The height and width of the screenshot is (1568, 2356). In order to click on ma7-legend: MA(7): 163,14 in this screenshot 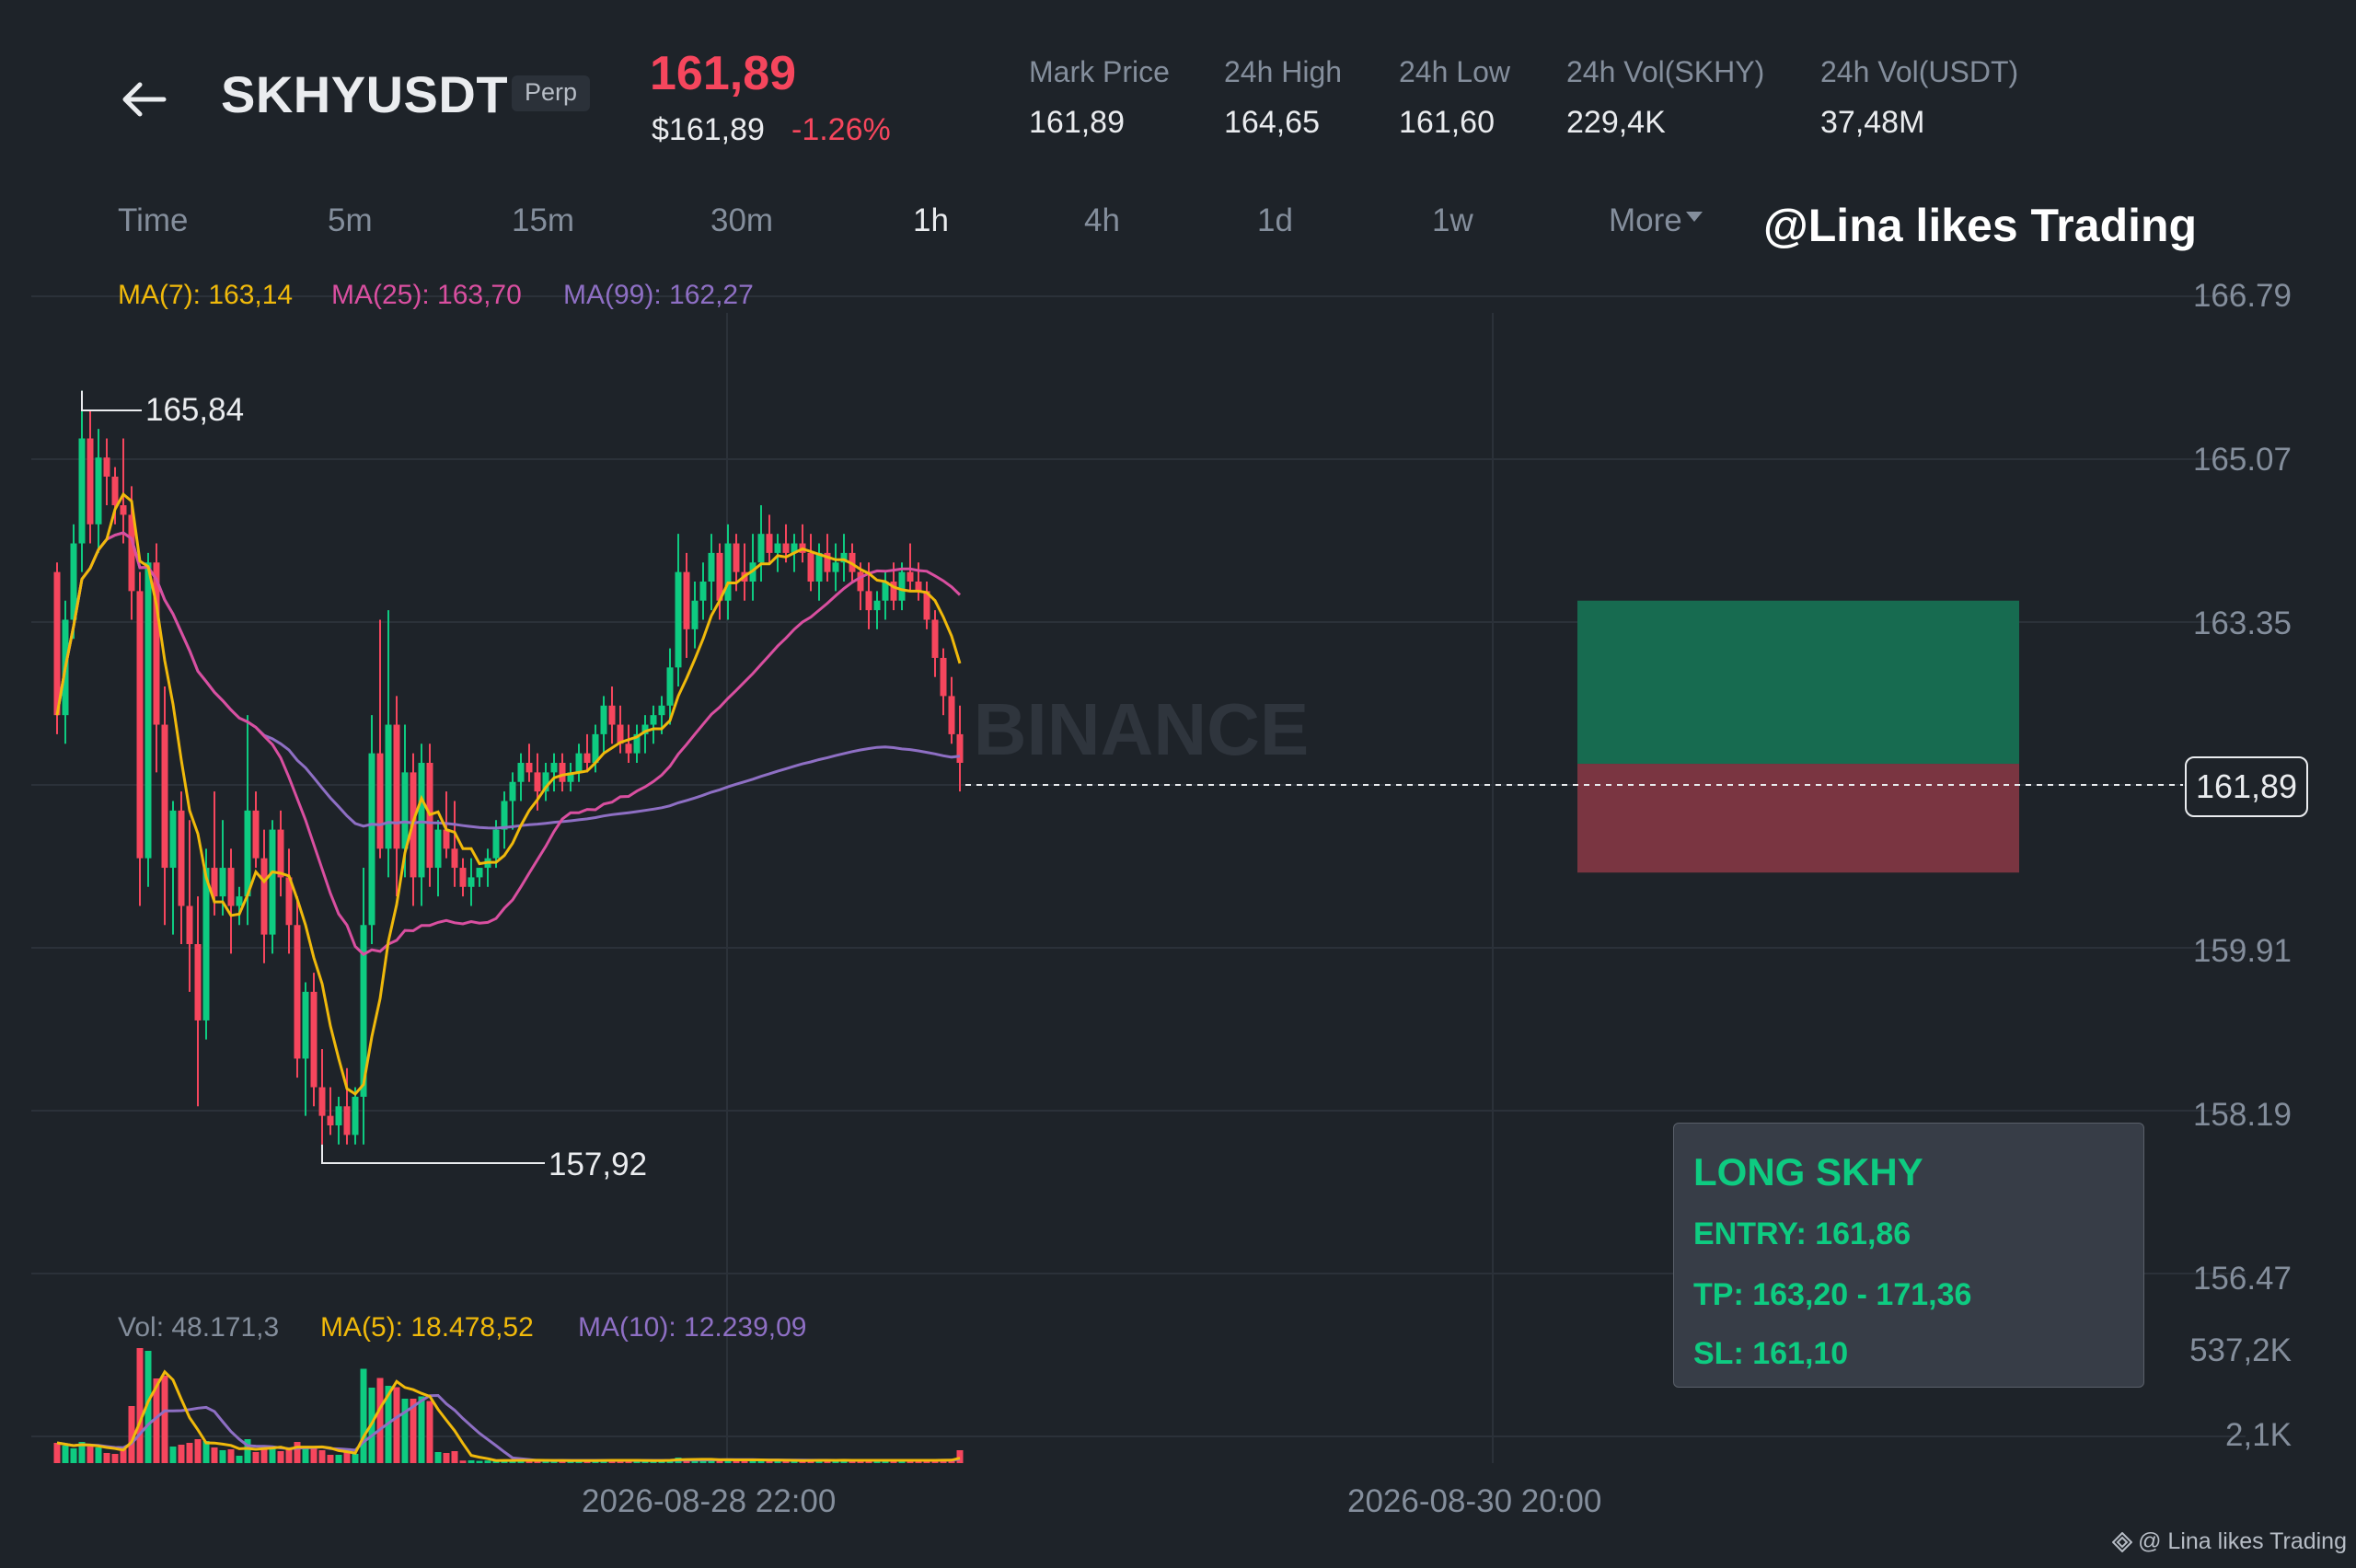, I will do `click(206, 295)`.